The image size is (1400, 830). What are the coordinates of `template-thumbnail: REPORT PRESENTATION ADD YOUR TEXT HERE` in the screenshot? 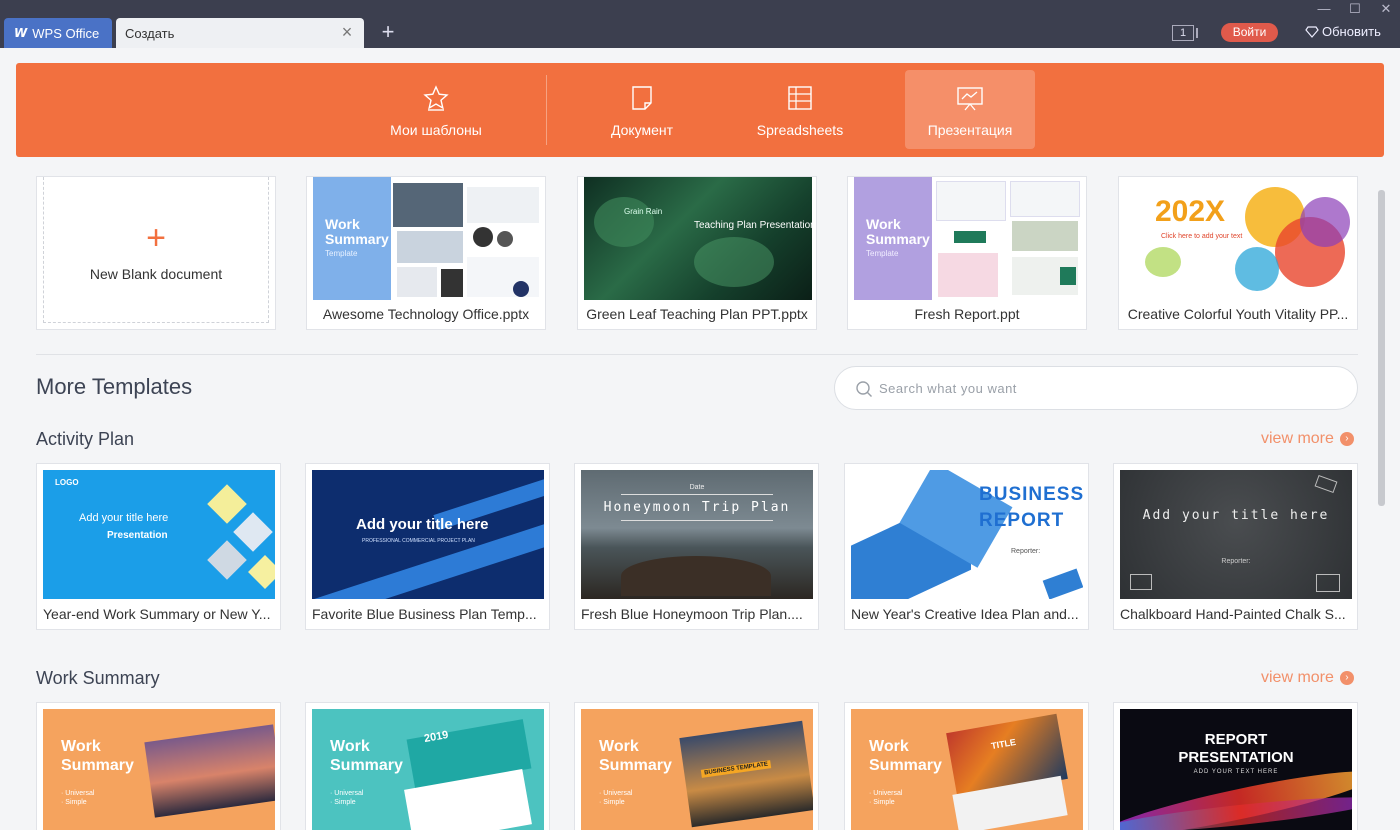 It's located at (1236, 769).